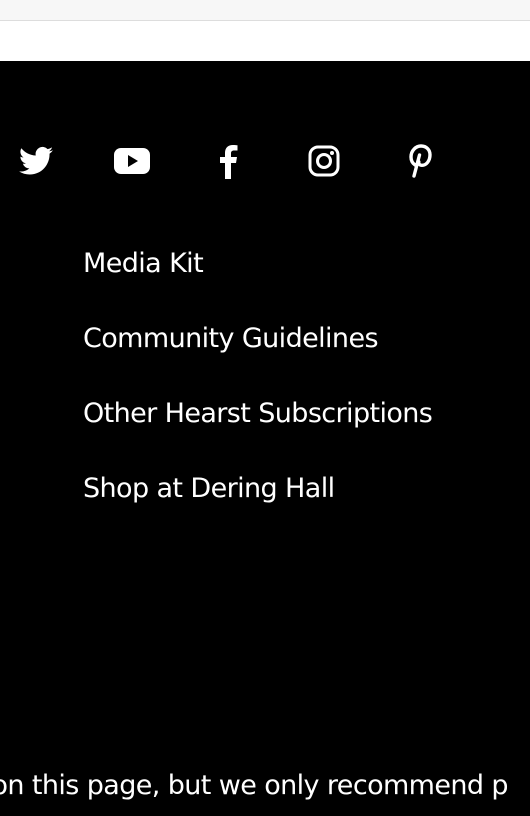  I want to click on affiliate-disclaimer: s on this page, but we only recommend p, so click(254, 785).